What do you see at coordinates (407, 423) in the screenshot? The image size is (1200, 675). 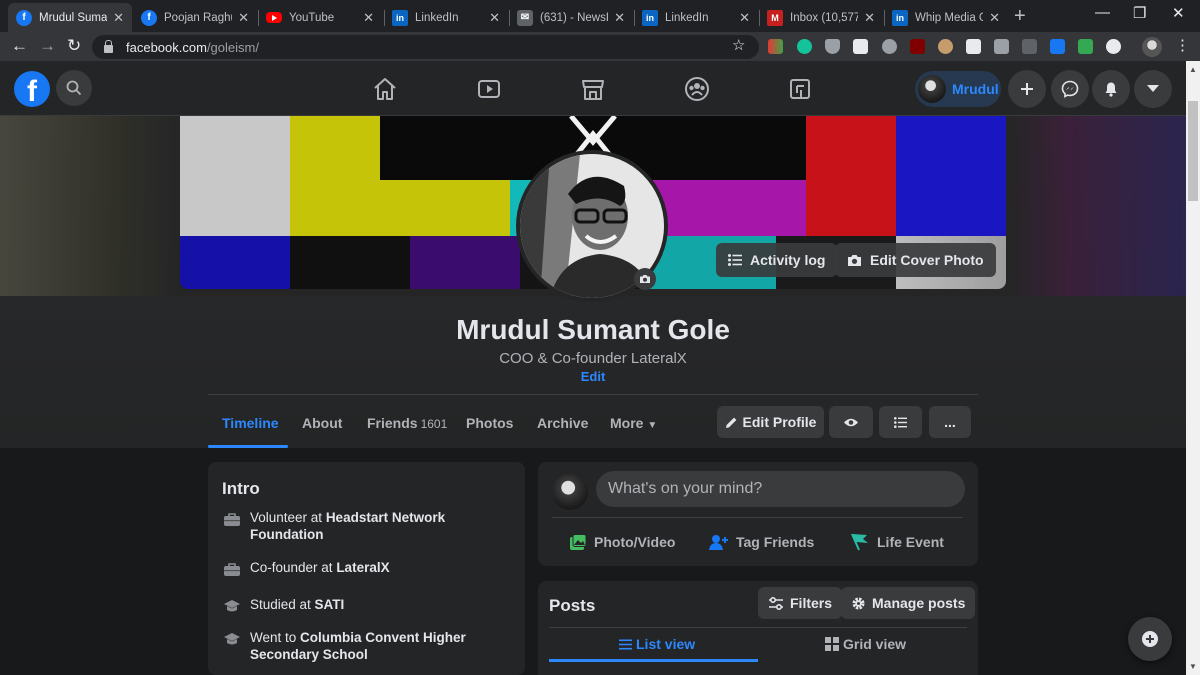 I see `tab-friends: Friends 1601` at bounding box center [407, 423].